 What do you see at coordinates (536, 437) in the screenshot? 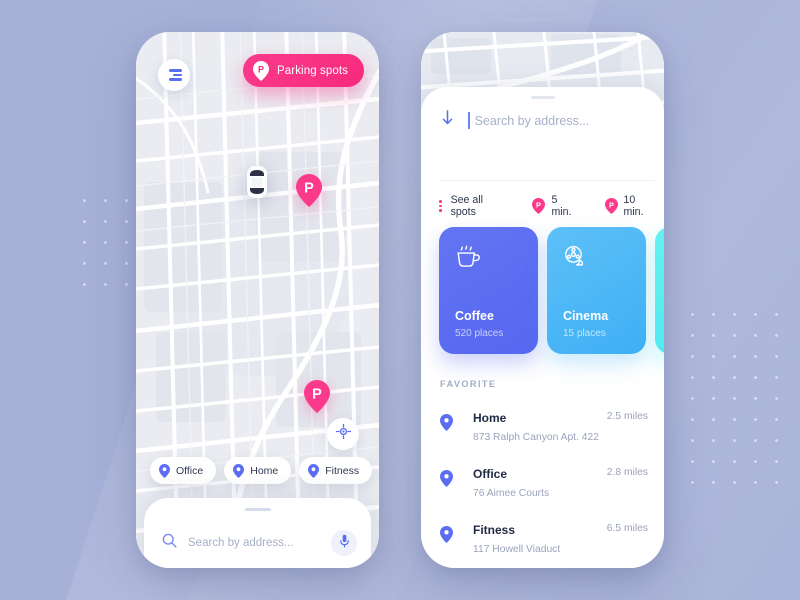
I see `favorite-address: 873 Ralph Canyon Apt. 422` at bounding box center [536, 437].